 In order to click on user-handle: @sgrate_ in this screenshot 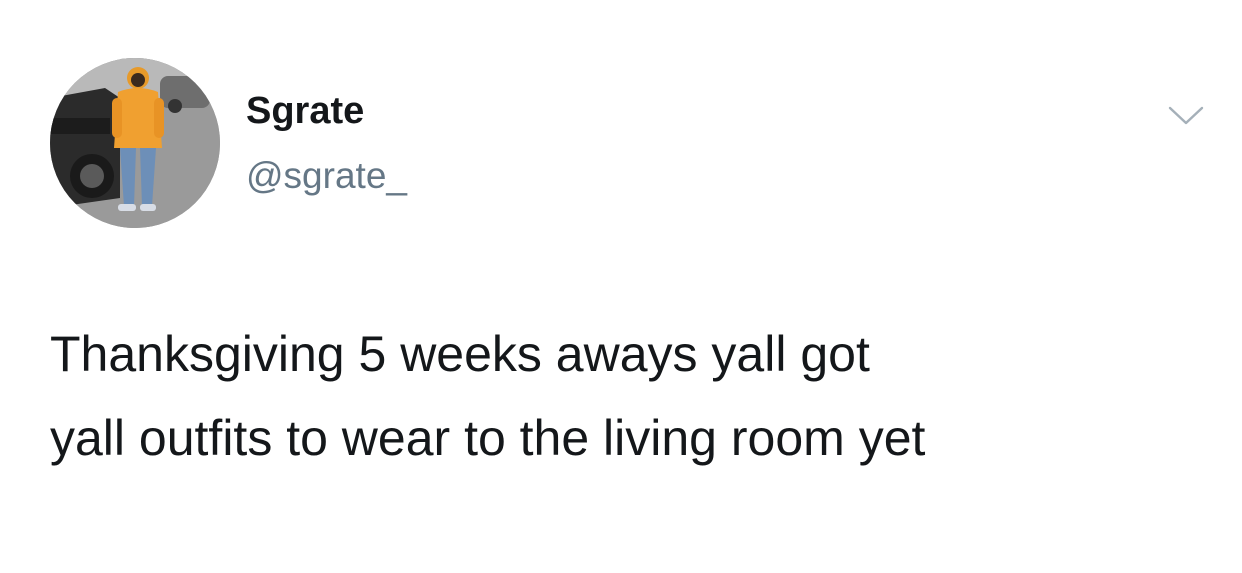, I will do `click(326, 176)`.